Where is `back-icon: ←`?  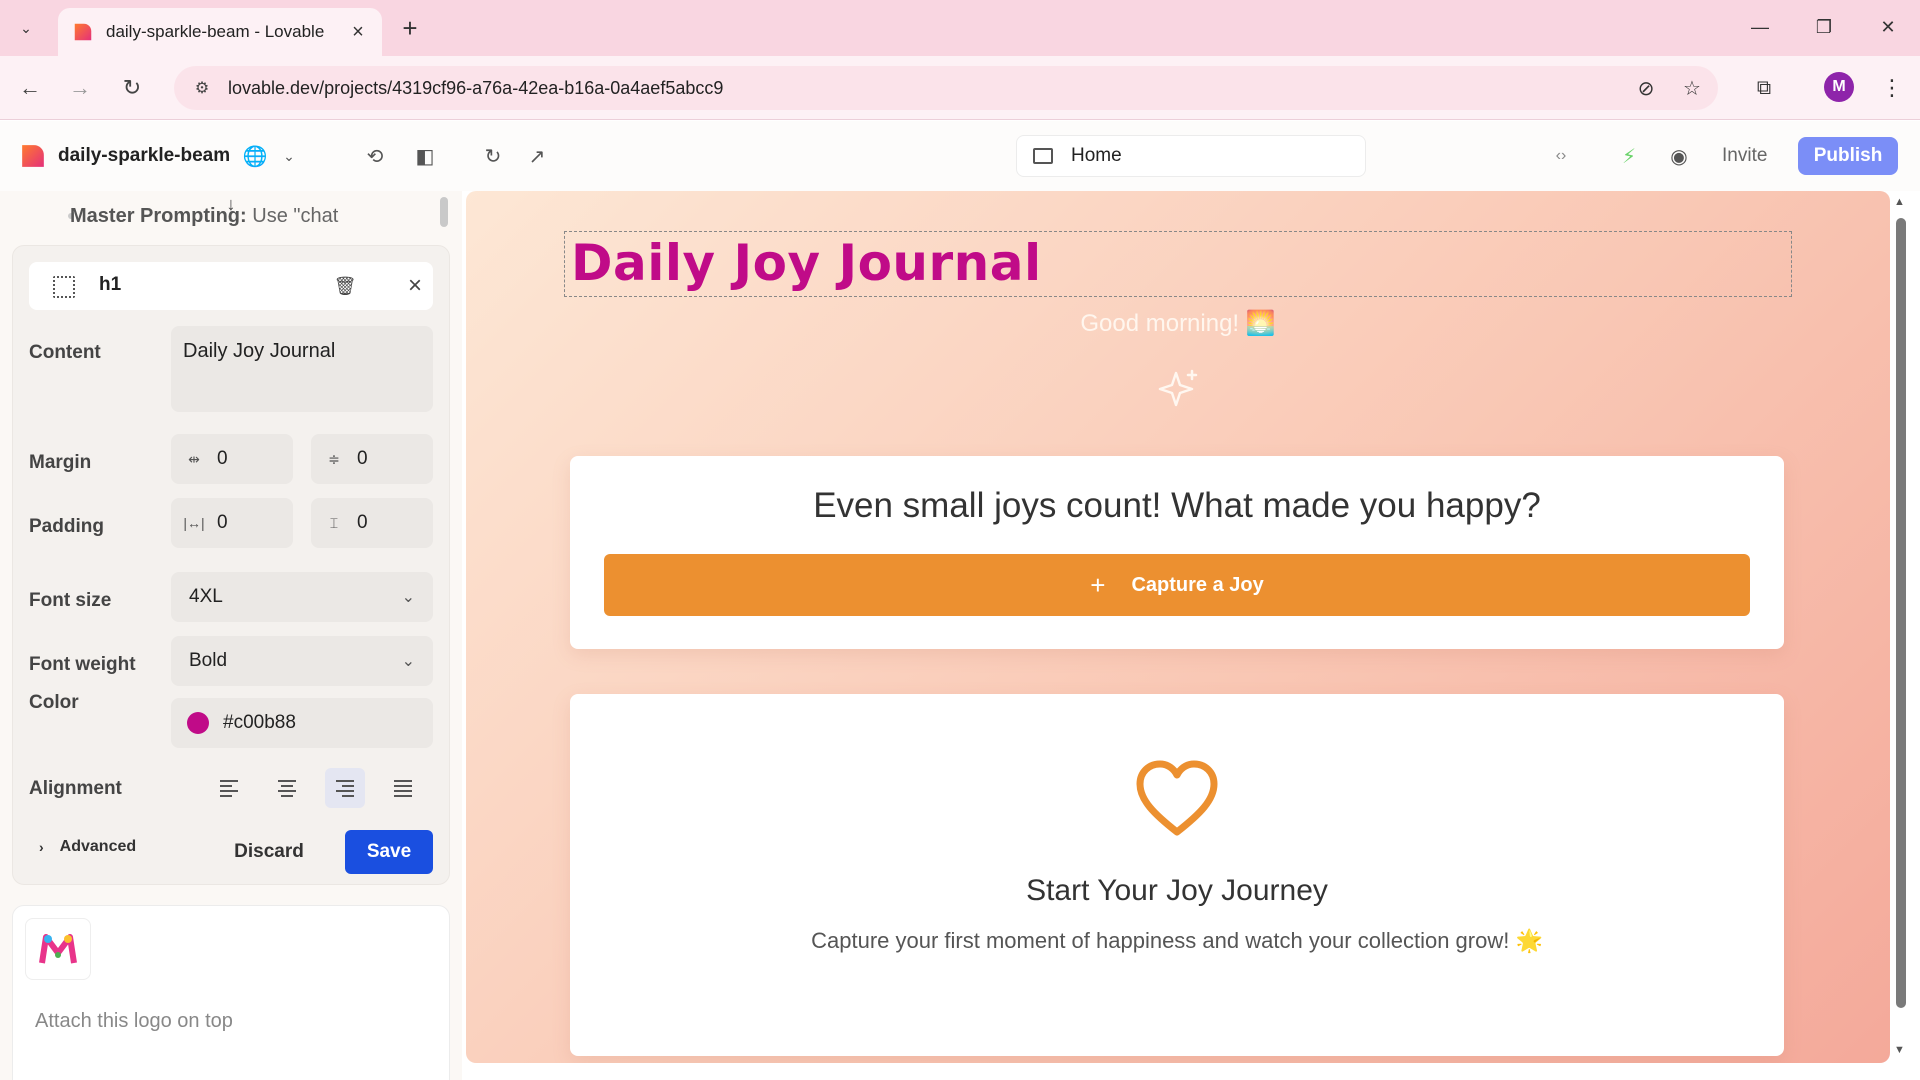 back-icon: ← is located at coordinates (30, 88).